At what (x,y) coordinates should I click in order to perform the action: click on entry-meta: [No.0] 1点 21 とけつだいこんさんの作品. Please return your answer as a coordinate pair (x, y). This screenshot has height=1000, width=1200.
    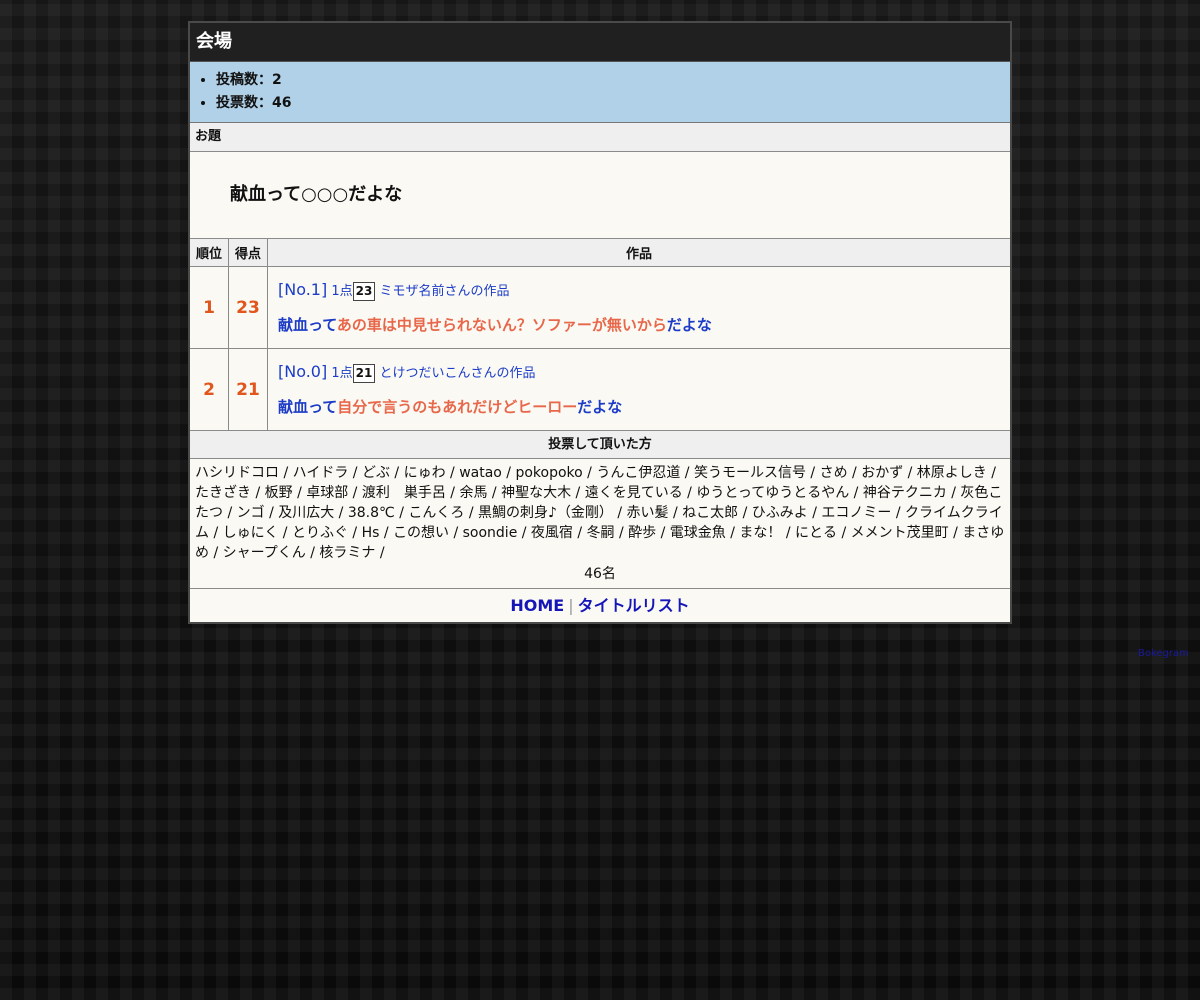
    Looking at the image, I should click on (644, 373).